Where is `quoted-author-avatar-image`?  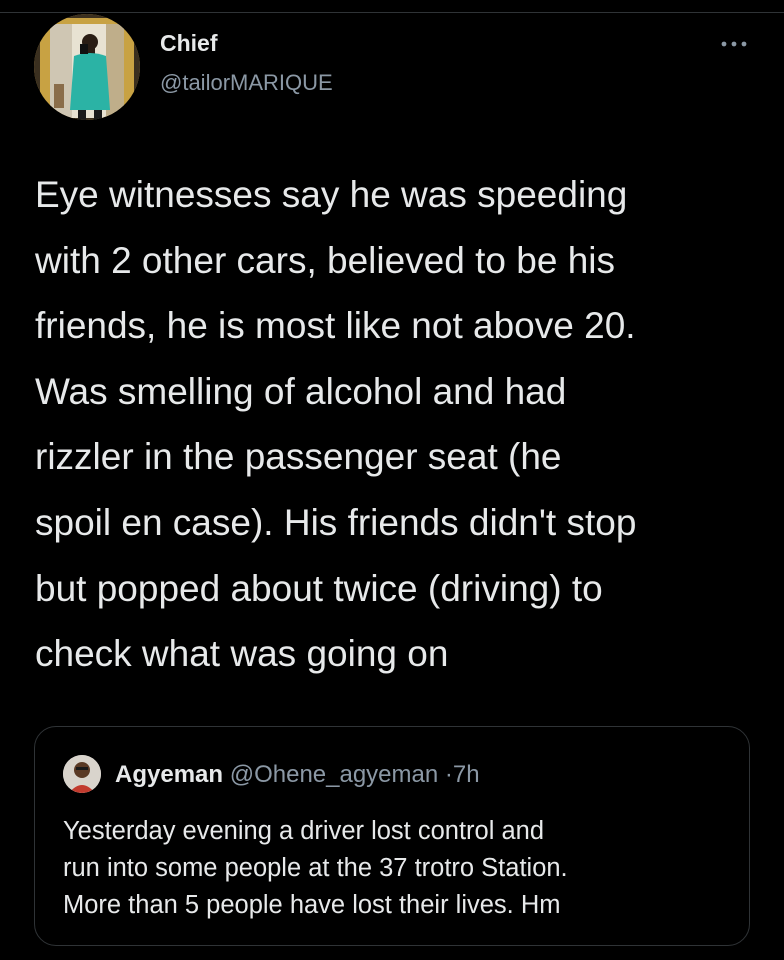
quoted-author-avatar-image is located at coordinates (82, 774).